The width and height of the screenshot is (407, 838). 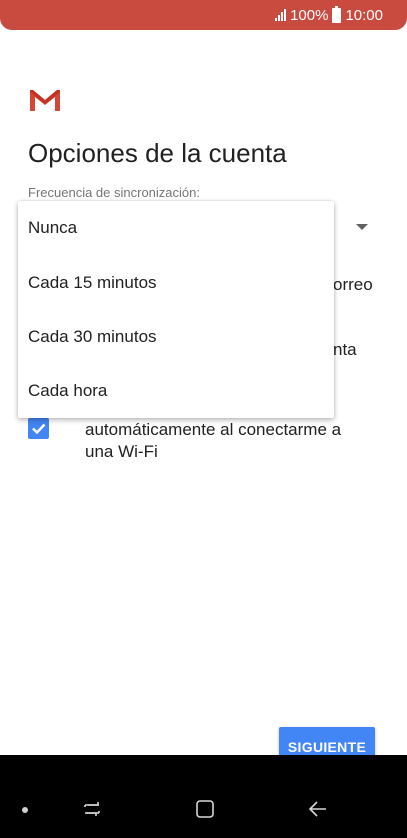 I want to click on status-time: 10:00, so click(x=364, y=15).